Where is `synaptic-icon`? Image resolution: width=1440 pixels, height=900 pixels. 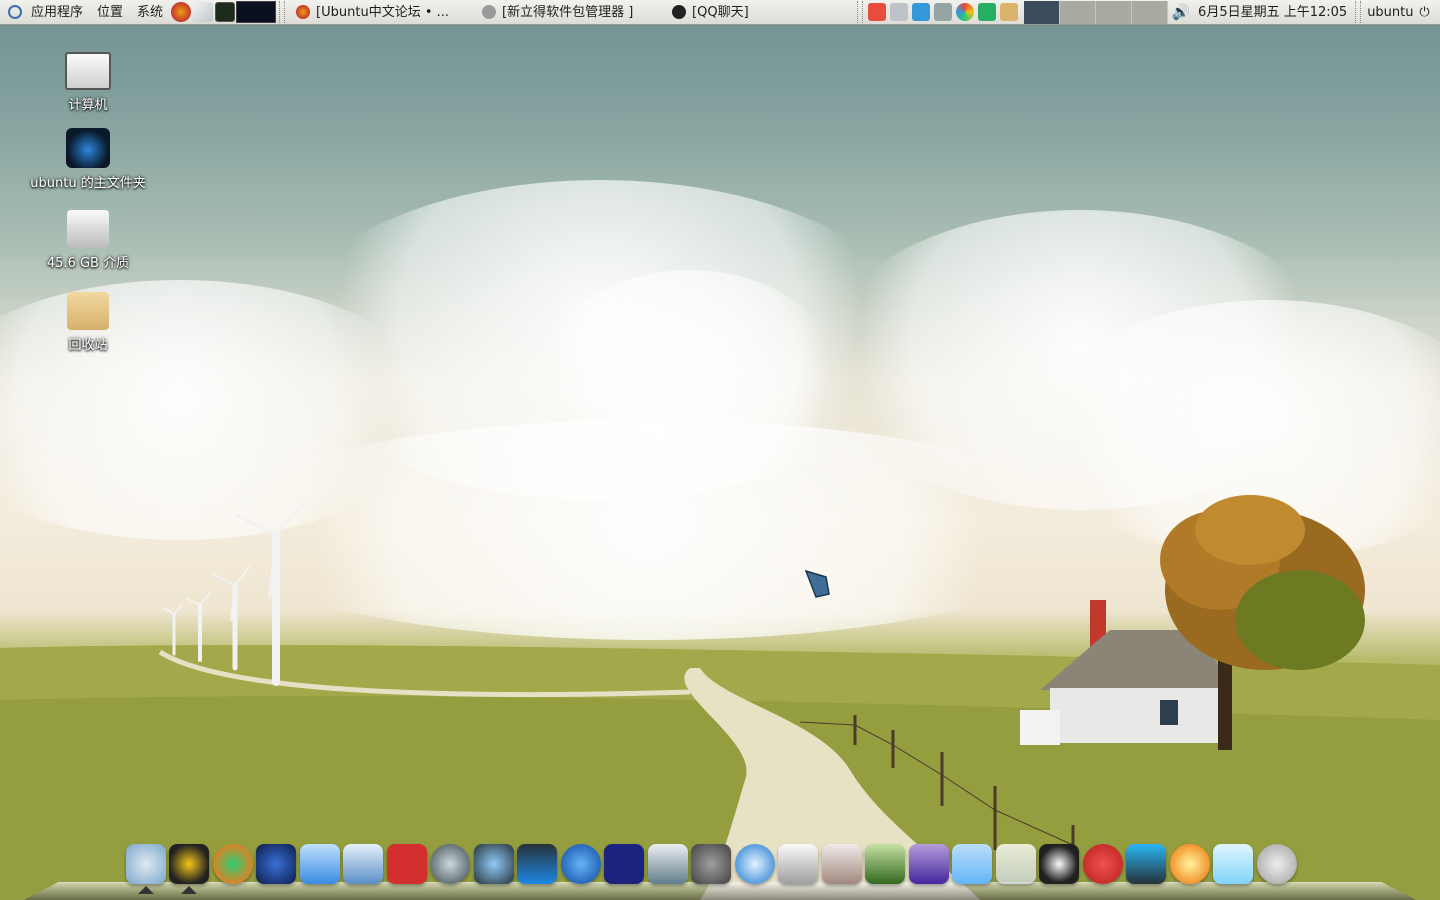 synaptic-icon is located at coordinates (489, 12).